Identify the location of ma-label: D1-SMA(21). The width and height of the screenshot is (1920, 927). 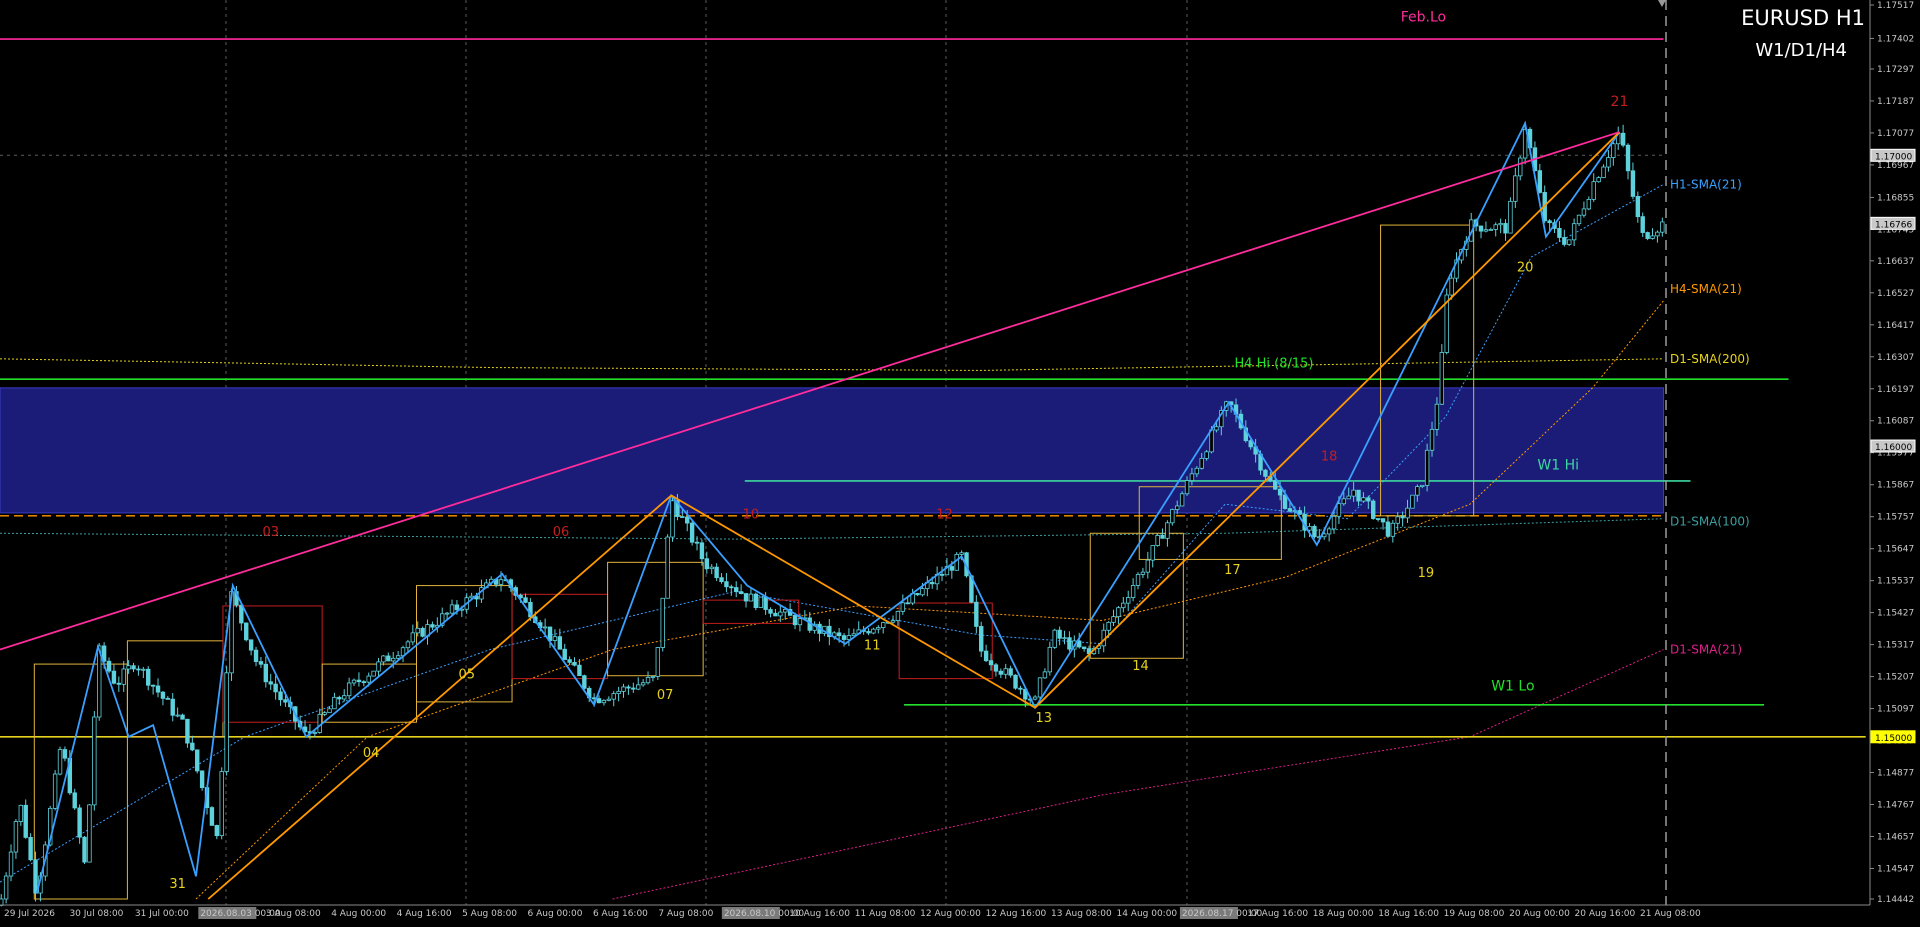
(1706, 650).